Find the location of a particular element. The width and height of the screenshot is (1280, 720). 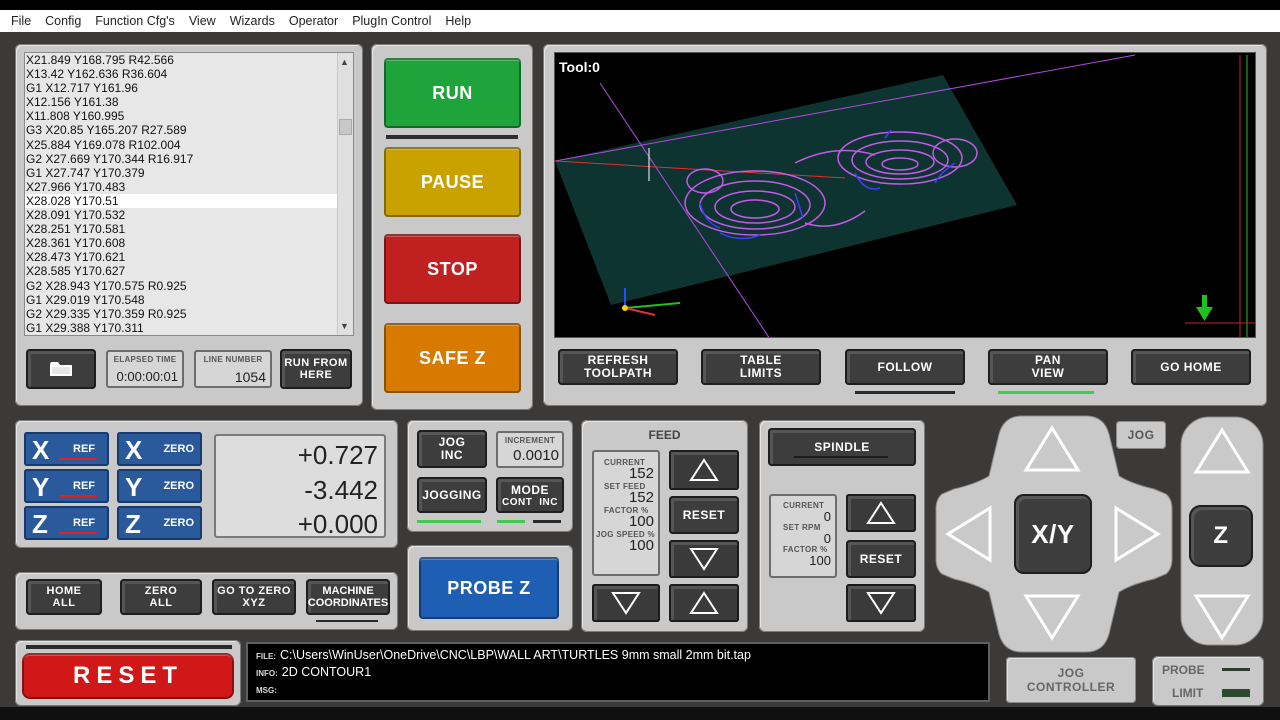

jog-mode-button: MODE CONT INC is located at coordinates (530, 495).